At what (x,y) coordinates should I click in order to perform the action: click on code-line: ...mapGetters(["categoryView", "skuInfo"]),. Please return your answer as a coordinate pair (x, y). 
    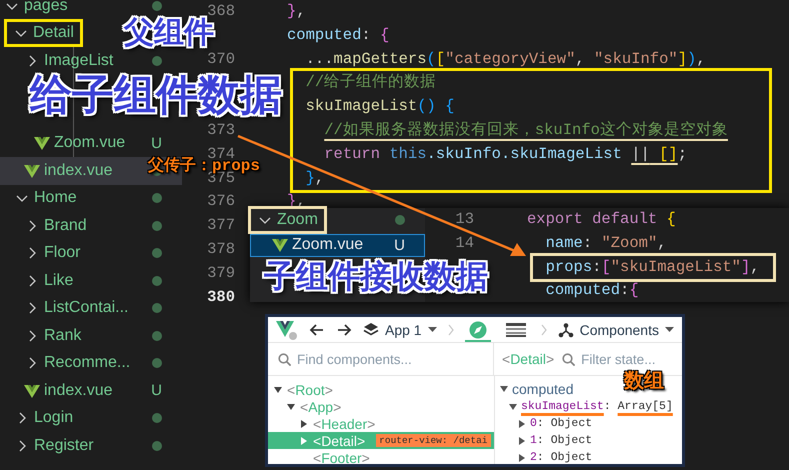
    Looking at the image, I should click on (505, 59).